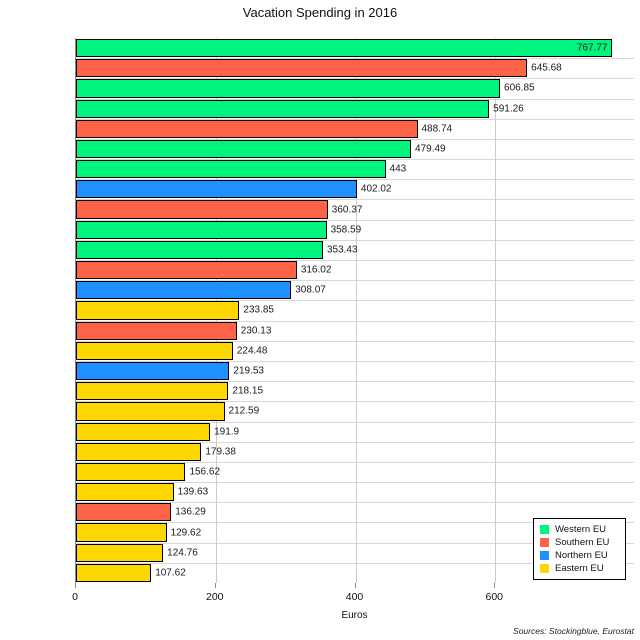 The image size is (640, 640). What do you see at coordinates (355, 270) in the screenshot?
I see `bar-row: Greece316.02` at bounding box center [355, 270].